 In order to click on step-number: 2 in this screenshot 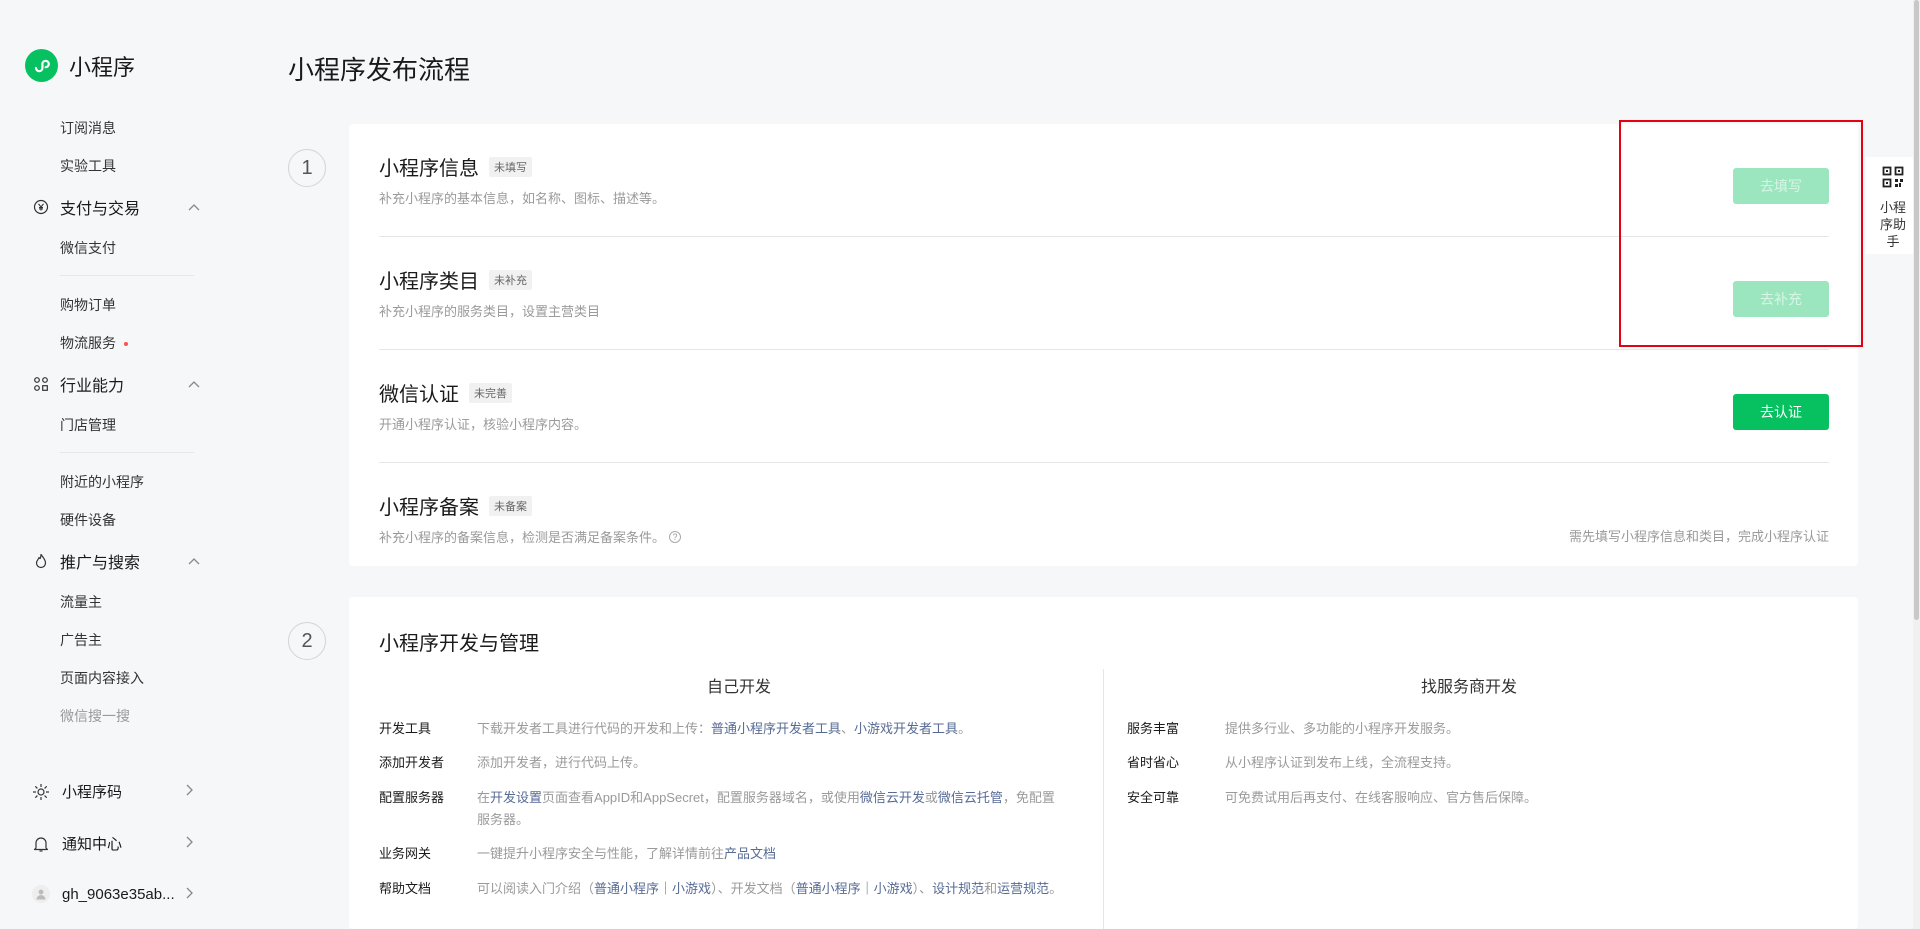, I will do `click(307, 641)`.